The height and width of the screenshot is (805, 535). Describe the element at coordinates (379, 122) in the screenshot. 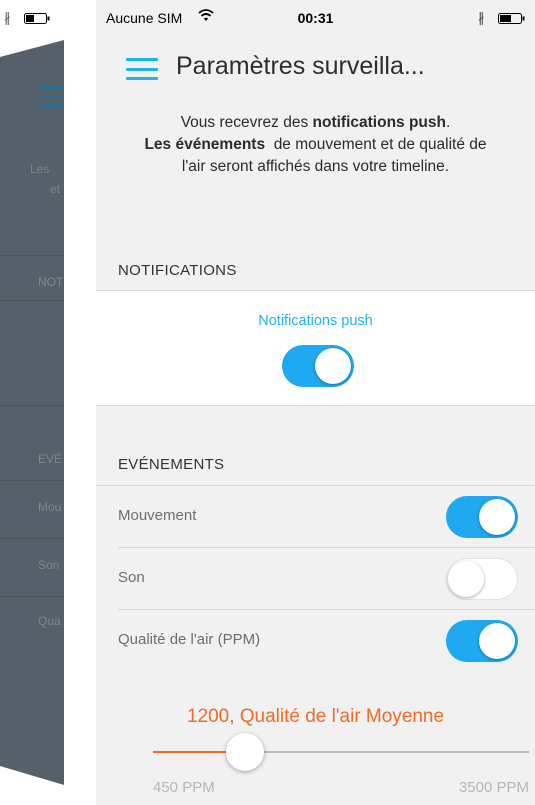

I see `intro-bold-text: notifications push` at that location.